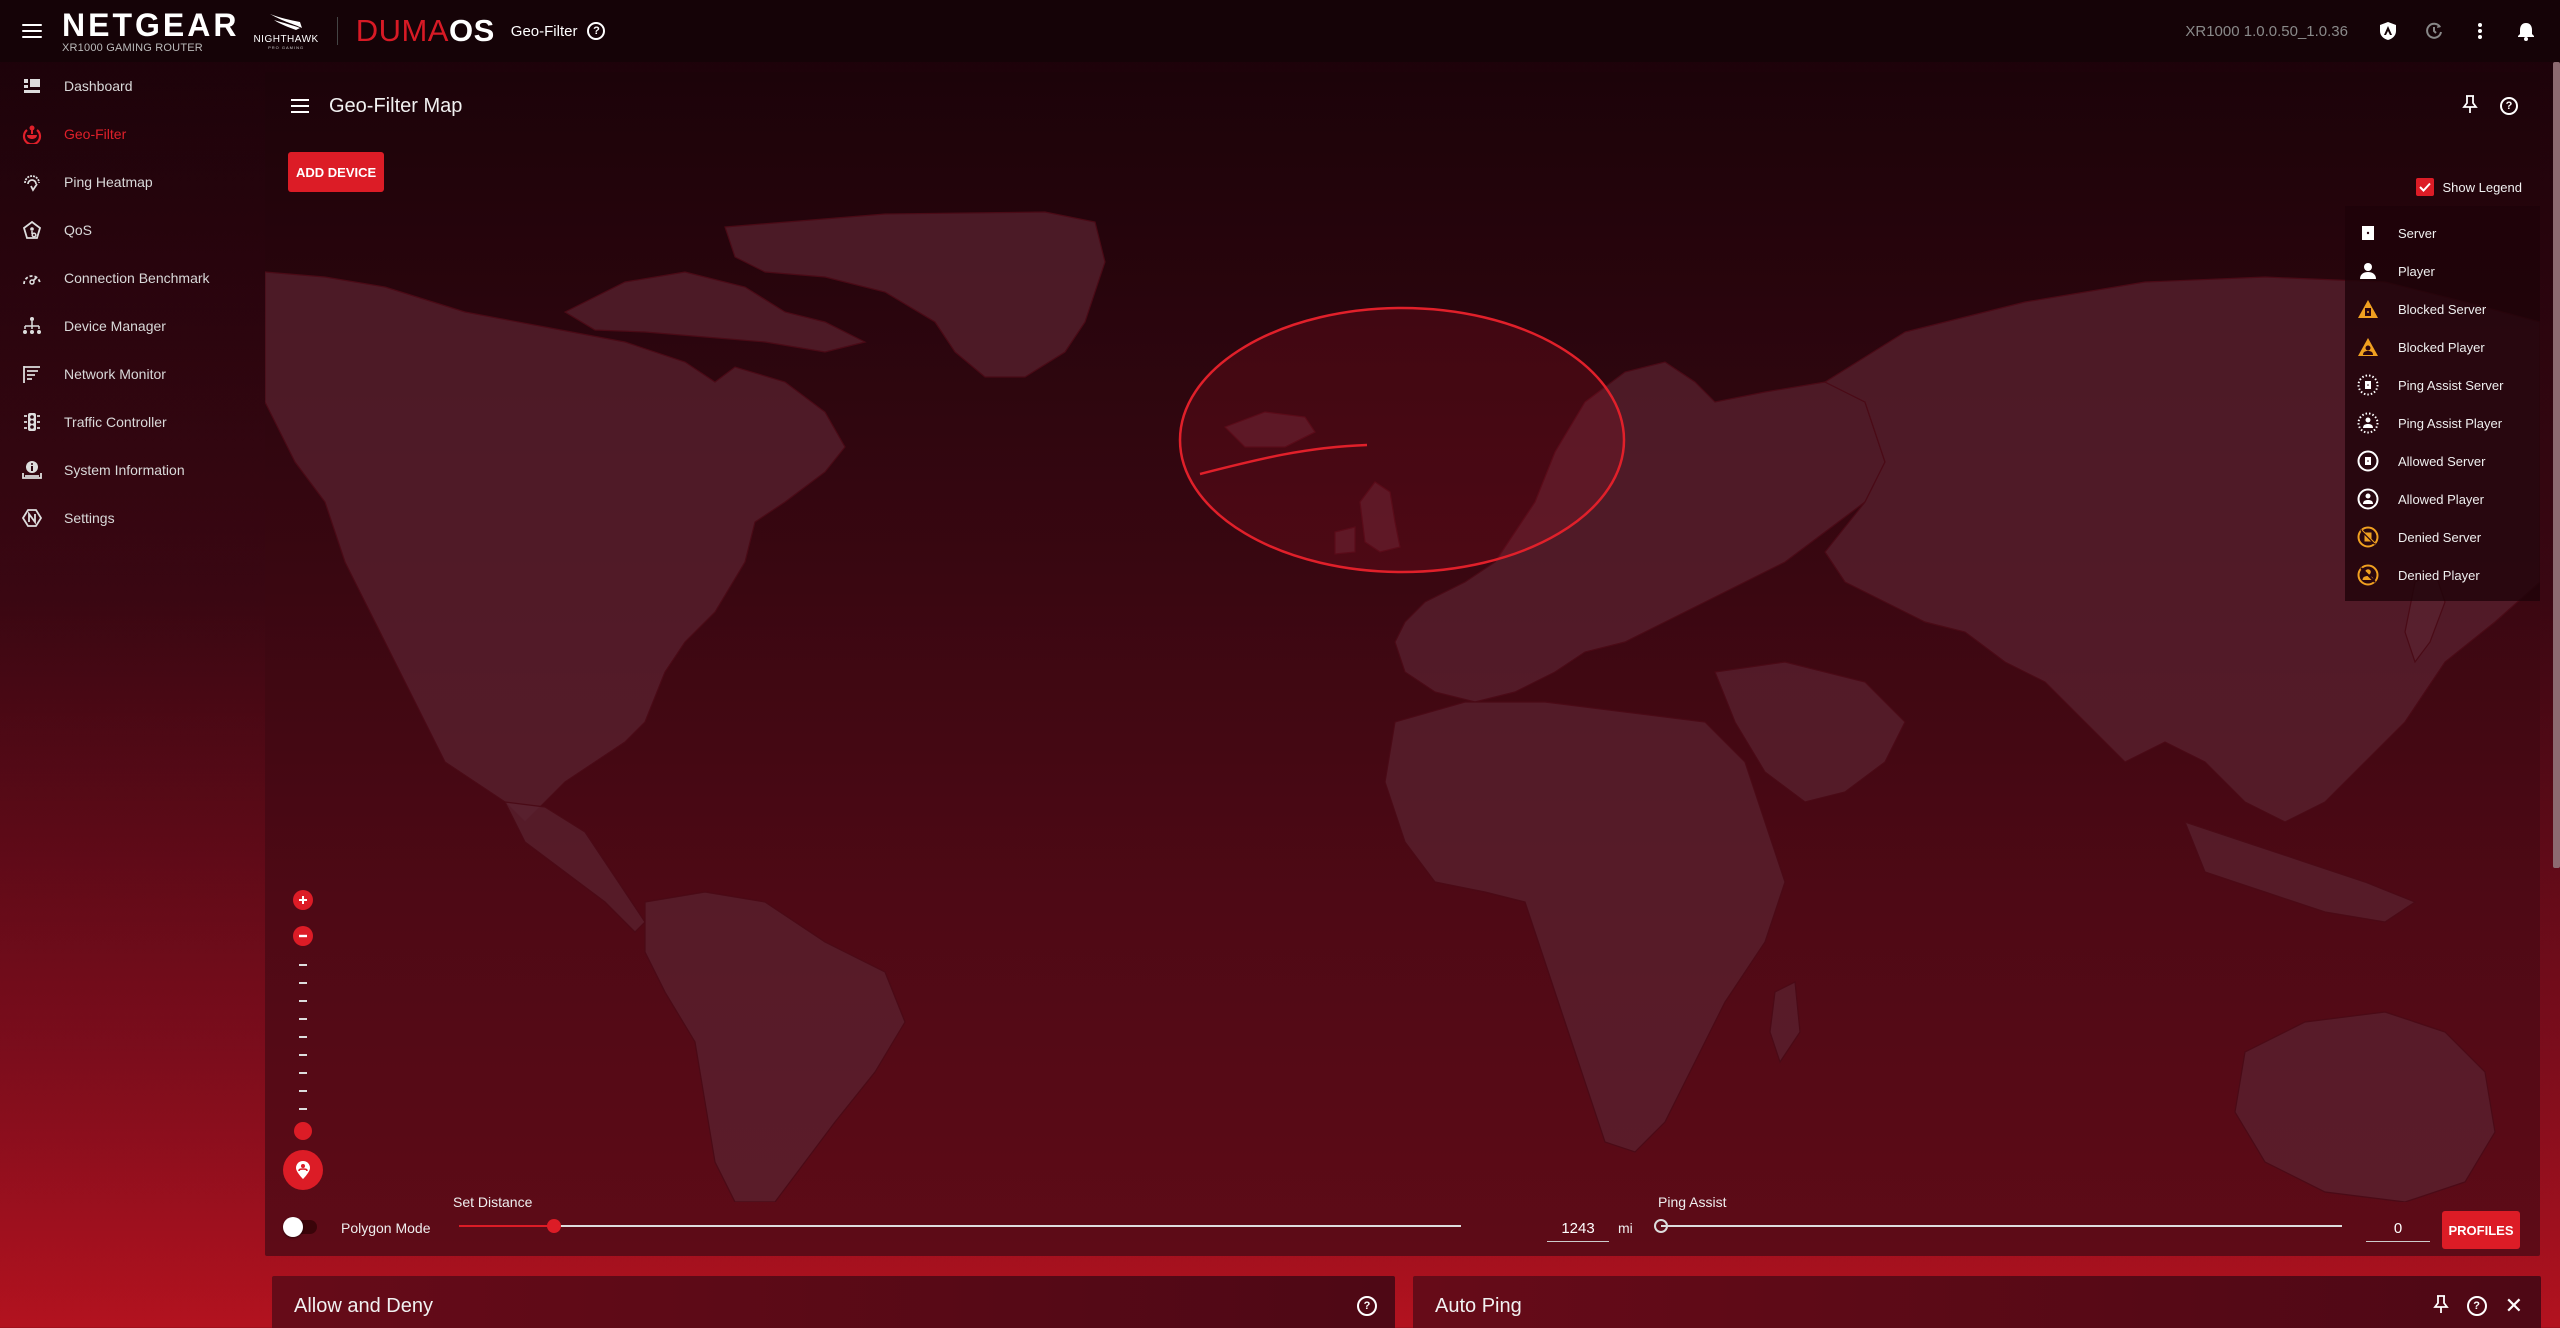 This screenshot has width=2560, height=1328. Describe the element at coordinates (293, 1227) in the screenshot. I see `toggle-knob` at that location.